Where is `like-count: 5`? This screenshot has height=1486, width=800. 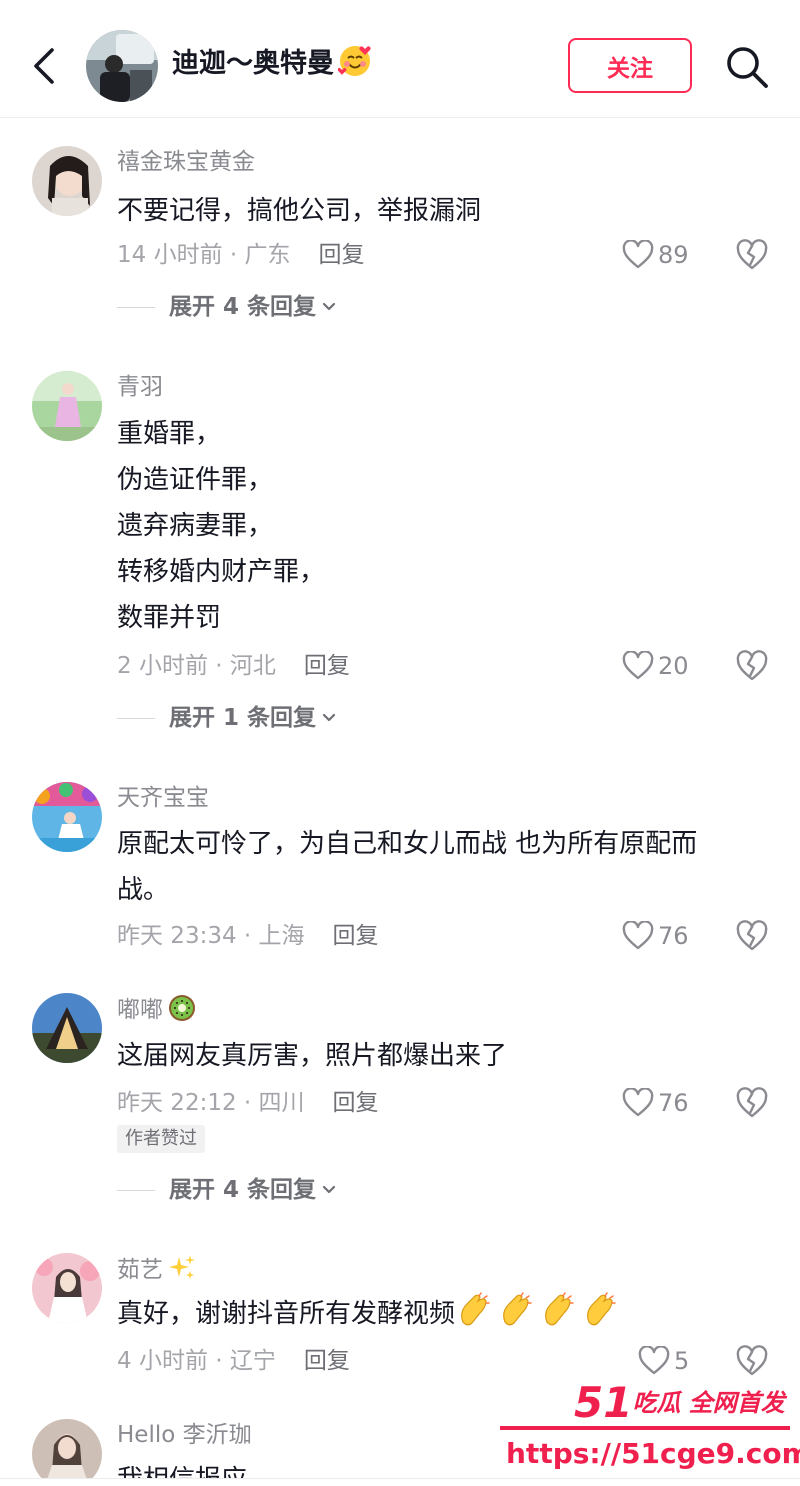 like-count: 5 is located at coordinates (682, 1361).